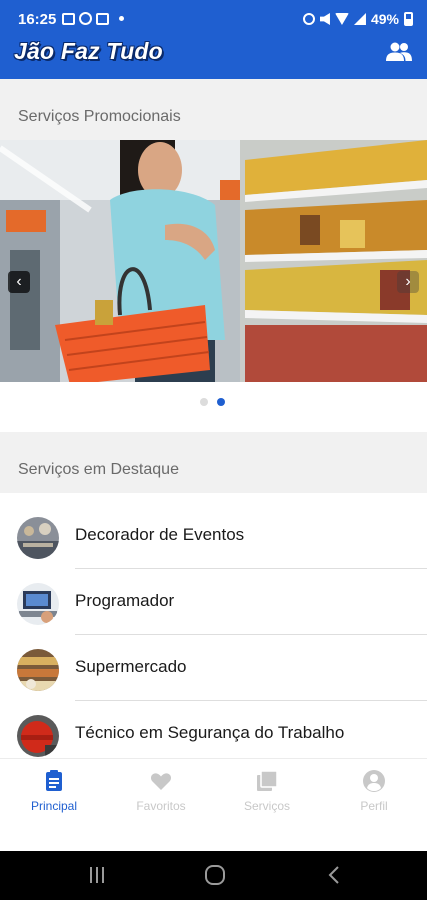  I want to click on status-right-icons: 49%, so click(357, 19).